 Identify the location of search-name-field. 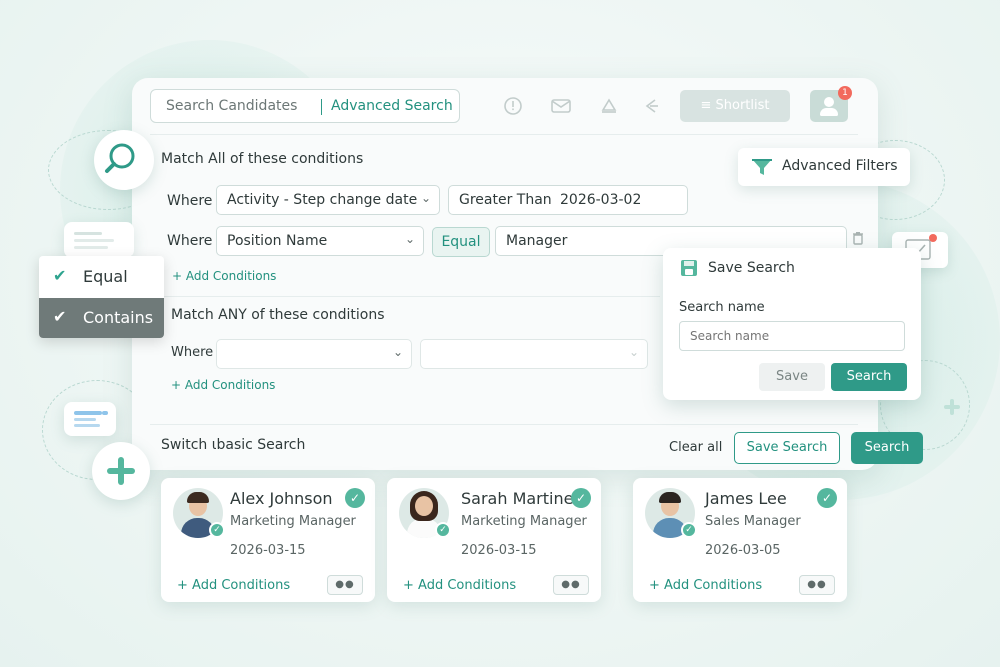
(792, 336).